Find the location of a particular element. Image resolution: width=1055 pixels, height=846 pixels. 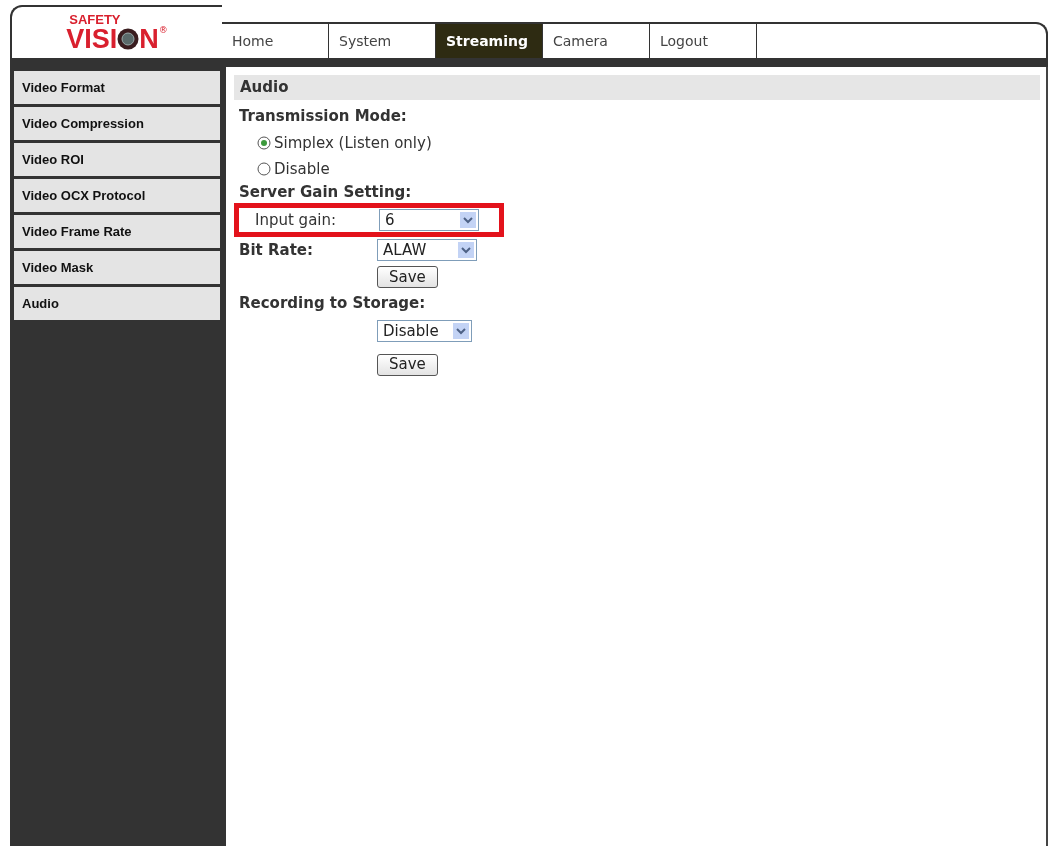

sidebar-item: Video OCX Protocol is located at coordinates (117, 195).